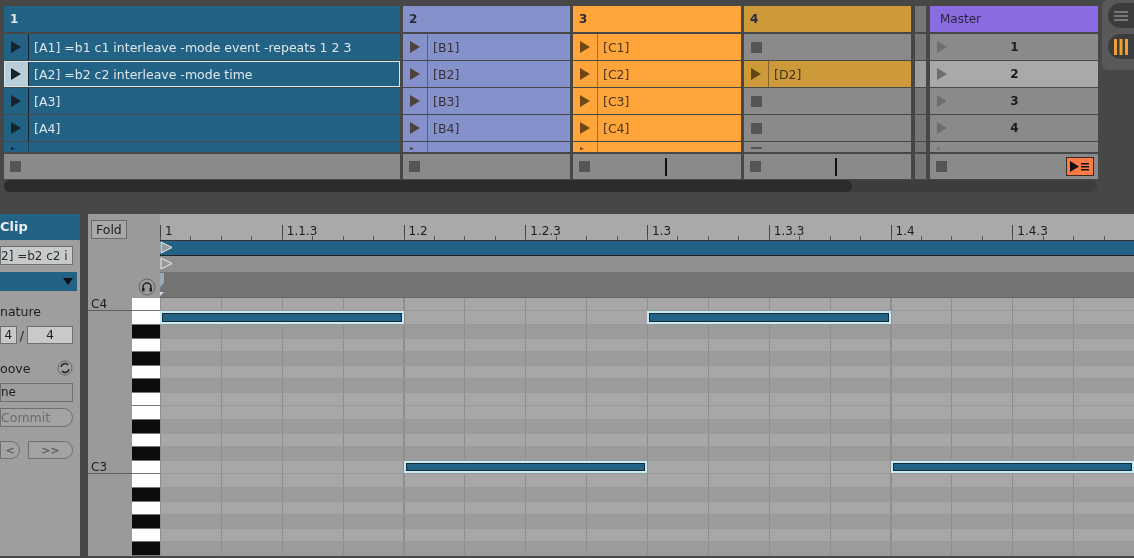 The image size is (1134, 558). I want to click on time-ruler: 1 1.1.3 1.2 1.2.3 1.3 1.3.3 1.4 1.4.3, so click(647, 227).